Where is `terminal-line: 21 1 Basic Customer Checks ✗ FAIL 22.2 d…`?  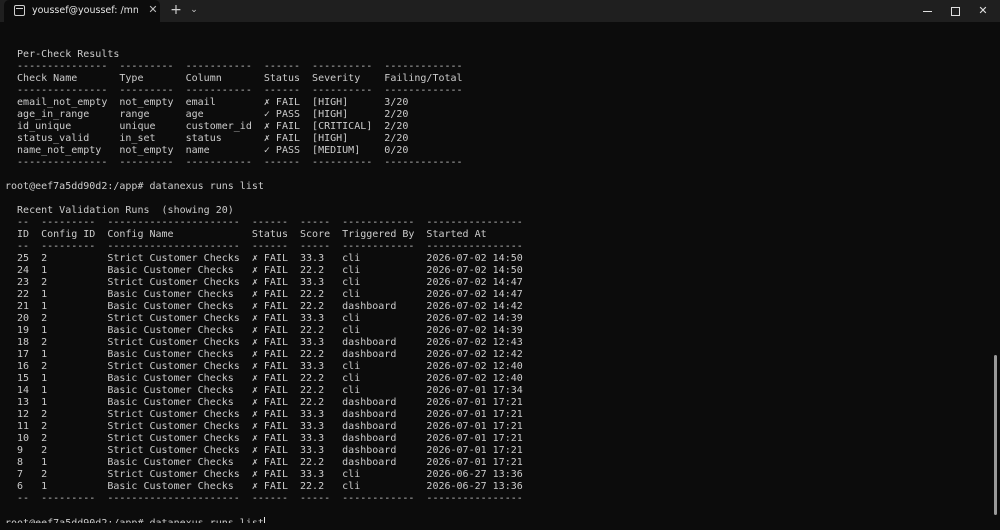
terminal-line: 21 1 Basic Customer Checks ✗ FAIL 22.2 d… is located at coordinates (264, 306).